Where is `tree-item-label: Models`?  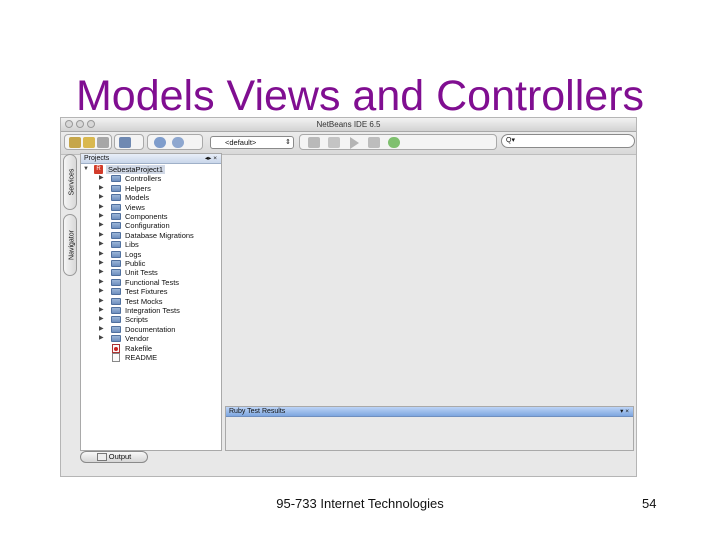
tree-item-label: Models is located at coordinates (137, 198).